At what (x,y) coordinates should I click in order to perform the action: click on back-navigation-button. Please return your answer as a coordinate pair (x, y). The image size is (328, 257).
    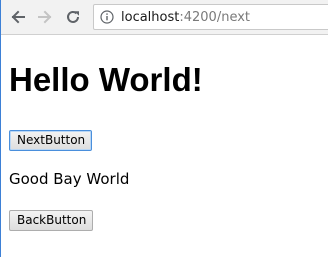
    Looking at the image, I should click on (18, 17).